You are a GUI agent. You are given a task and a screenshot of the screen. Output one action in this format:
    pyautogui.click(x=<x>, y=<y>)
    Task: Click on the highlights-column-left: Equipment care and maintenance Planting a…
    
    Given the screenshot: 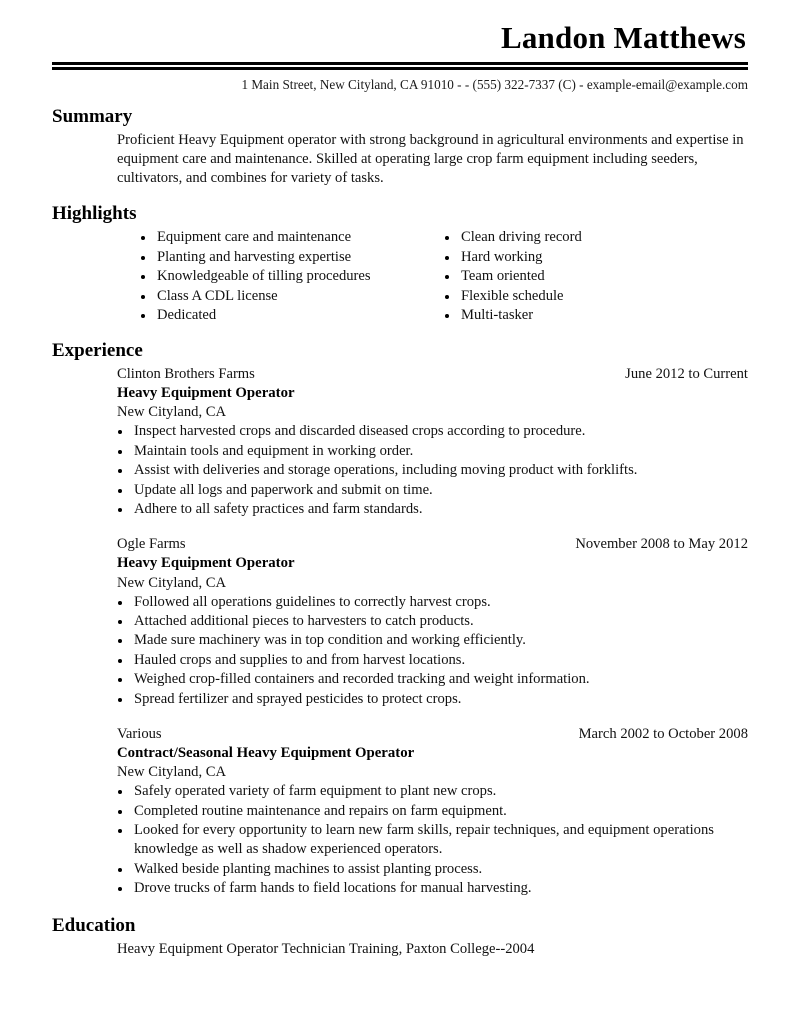 What is the action you would take?
    pyautogui.click(x=292, y=276)
    